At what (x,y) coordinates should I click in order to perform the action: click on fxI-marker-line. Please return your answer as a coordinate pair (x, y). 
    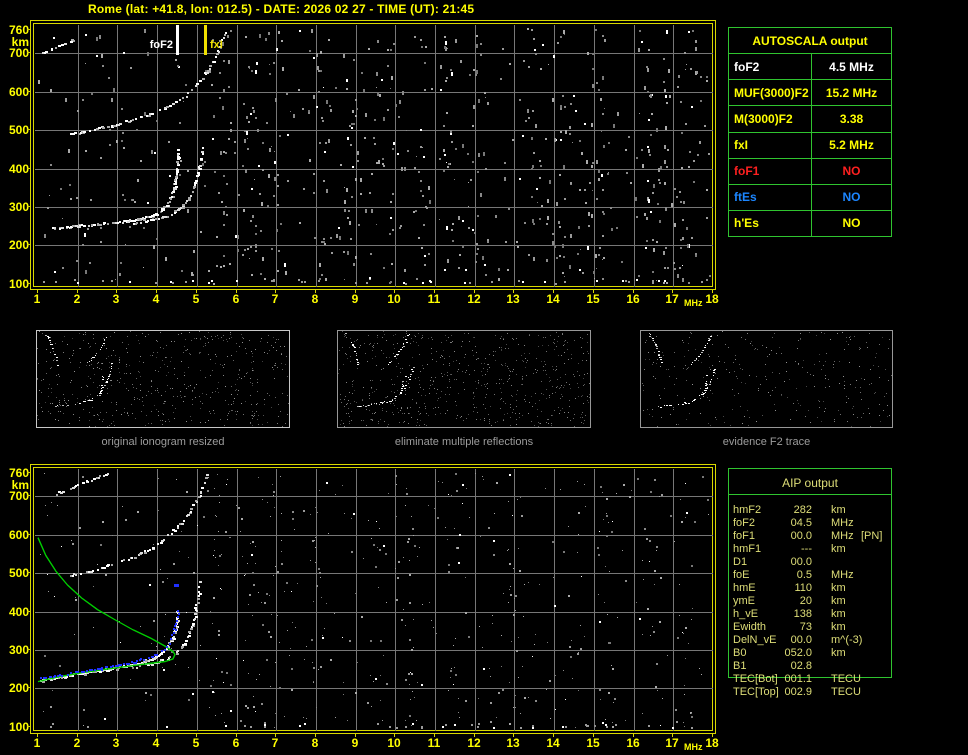
    Looking at the image, I should click on (205, 40).